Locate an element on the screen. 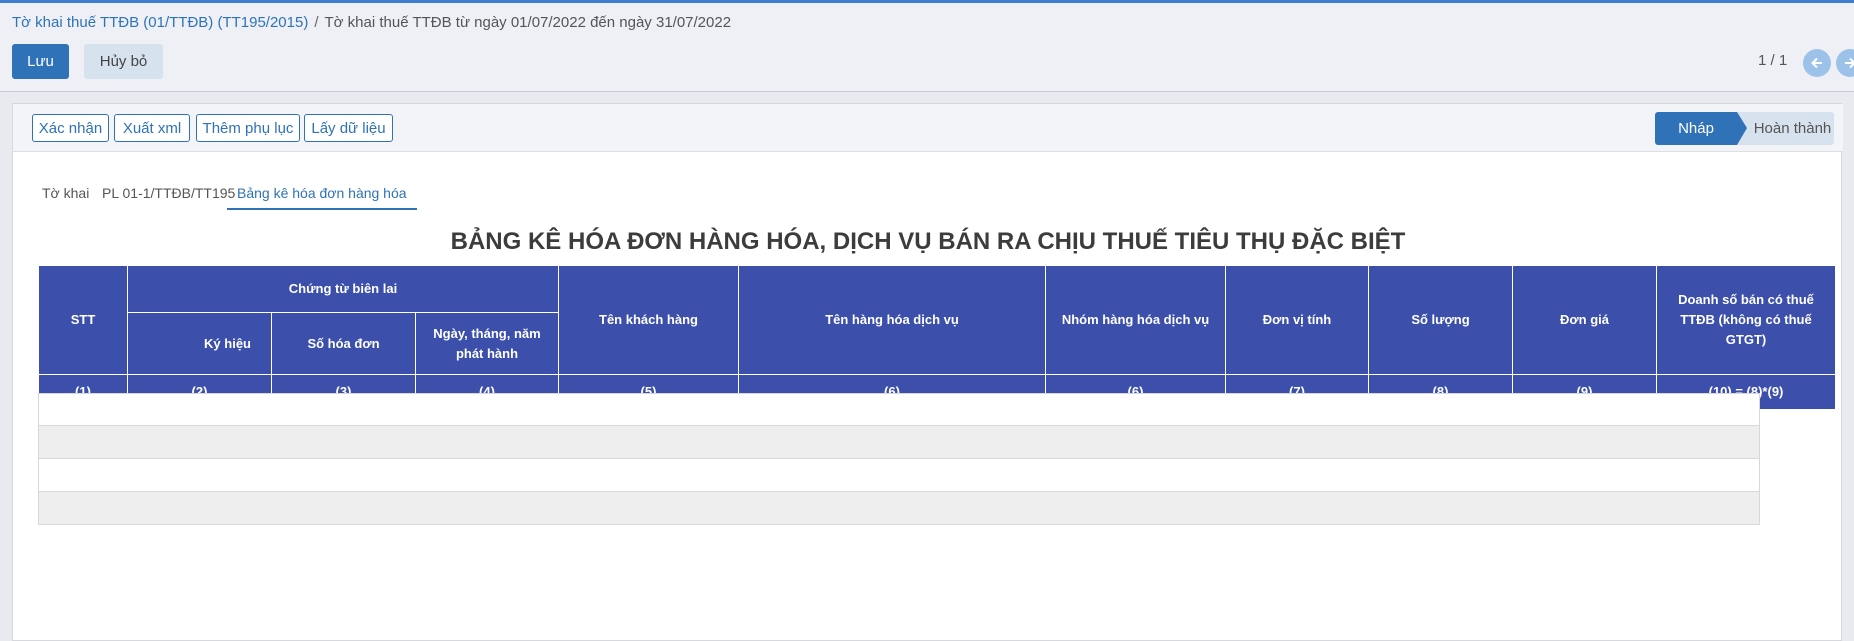 Image resolution: width=1854 pixels, height=641 pixels. step-arrow is located at coordinates (1742, 128).